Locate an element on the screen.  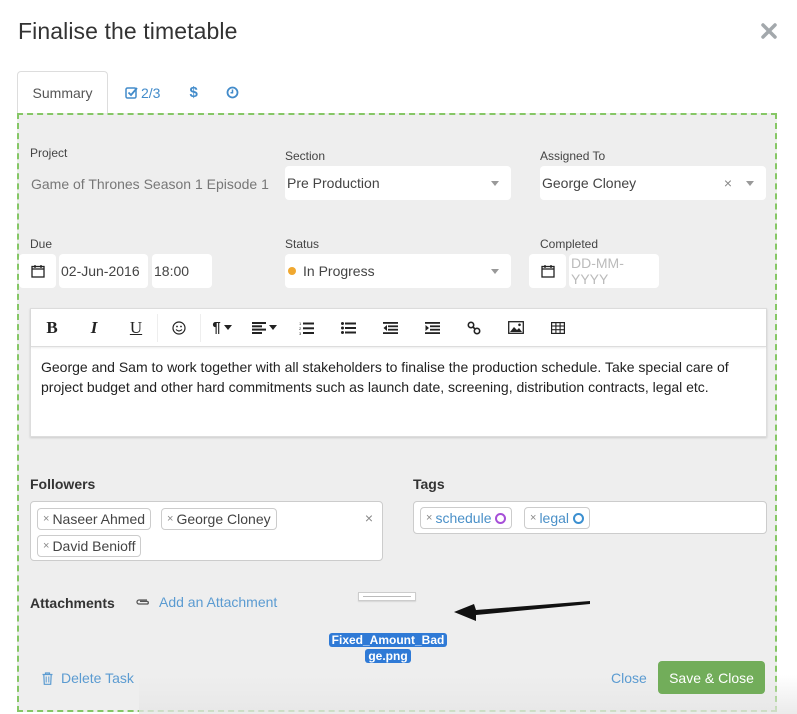
add-attachment-label: Add an Attachment is located at coordinates (218, 602).